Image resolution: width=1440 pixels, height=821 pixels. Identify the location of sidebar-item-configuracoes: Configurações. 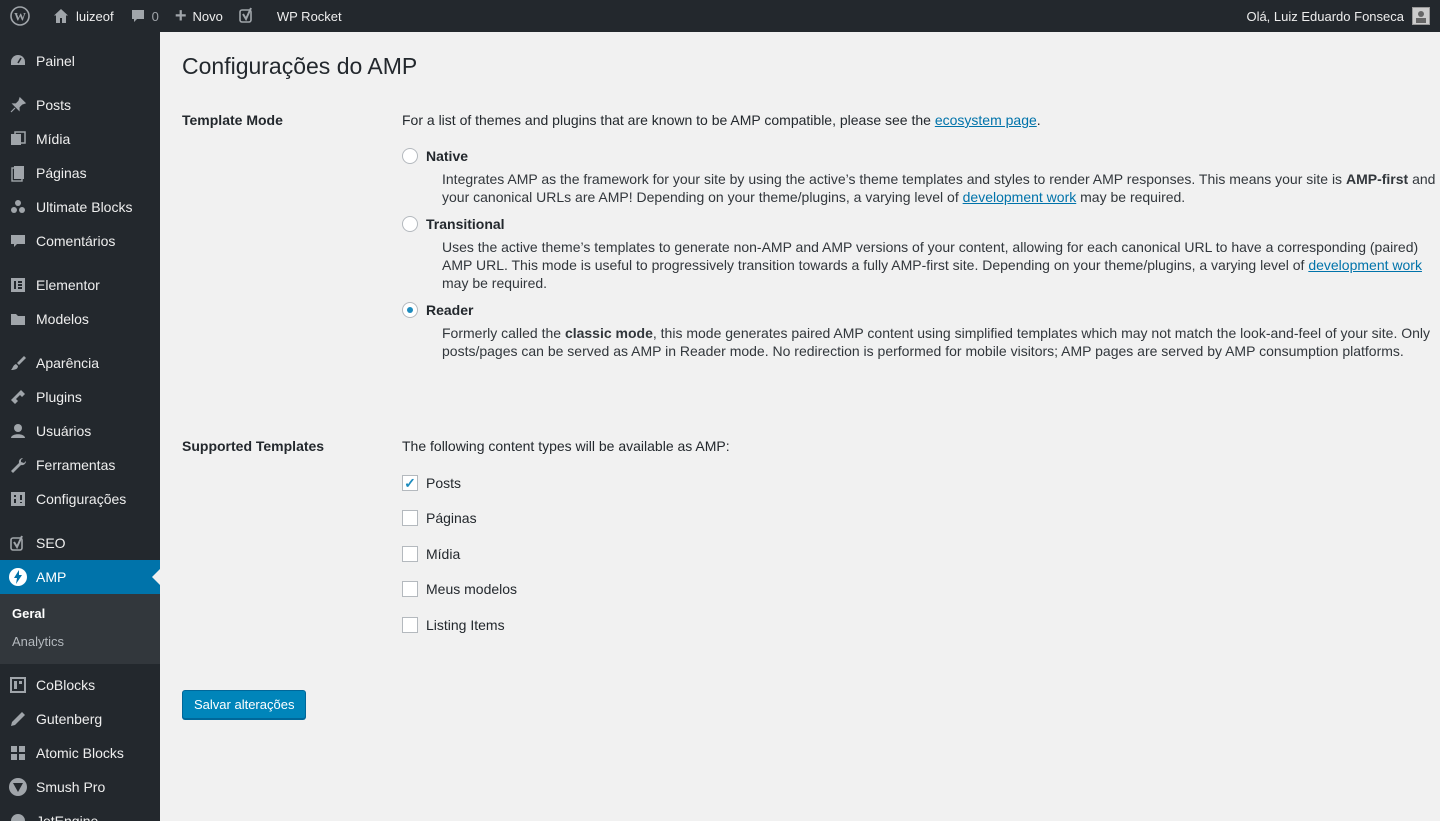
(80, 499).